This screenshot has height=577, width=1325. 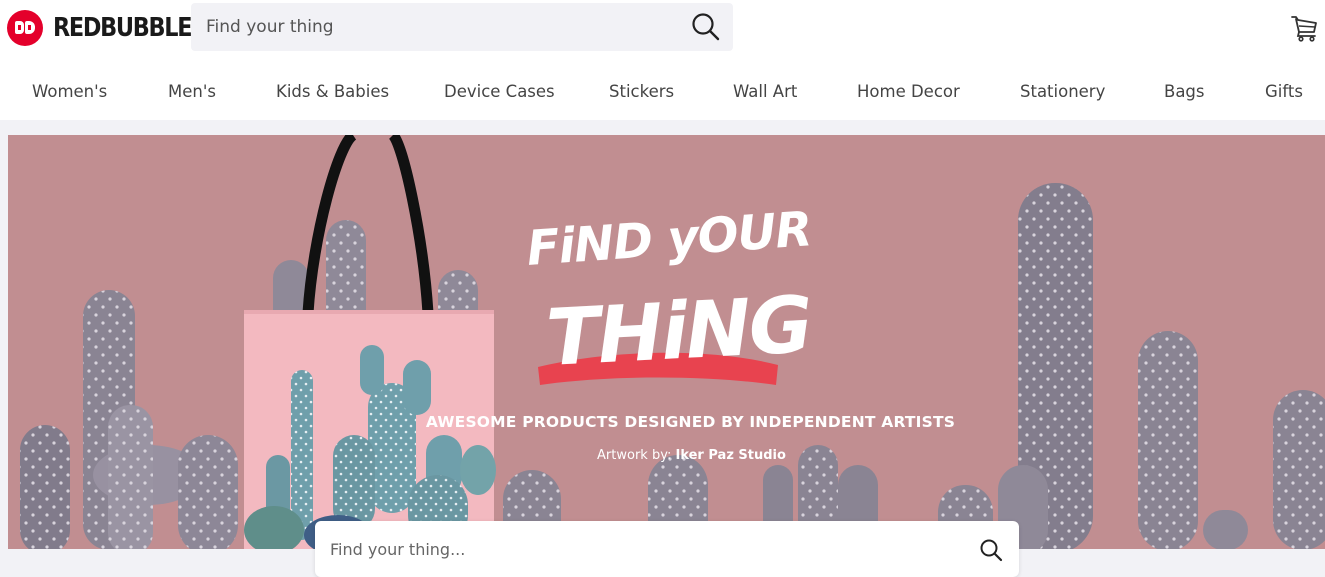 I want to click on nav-item-stickers: Stickers, so click(x=641, y=91).